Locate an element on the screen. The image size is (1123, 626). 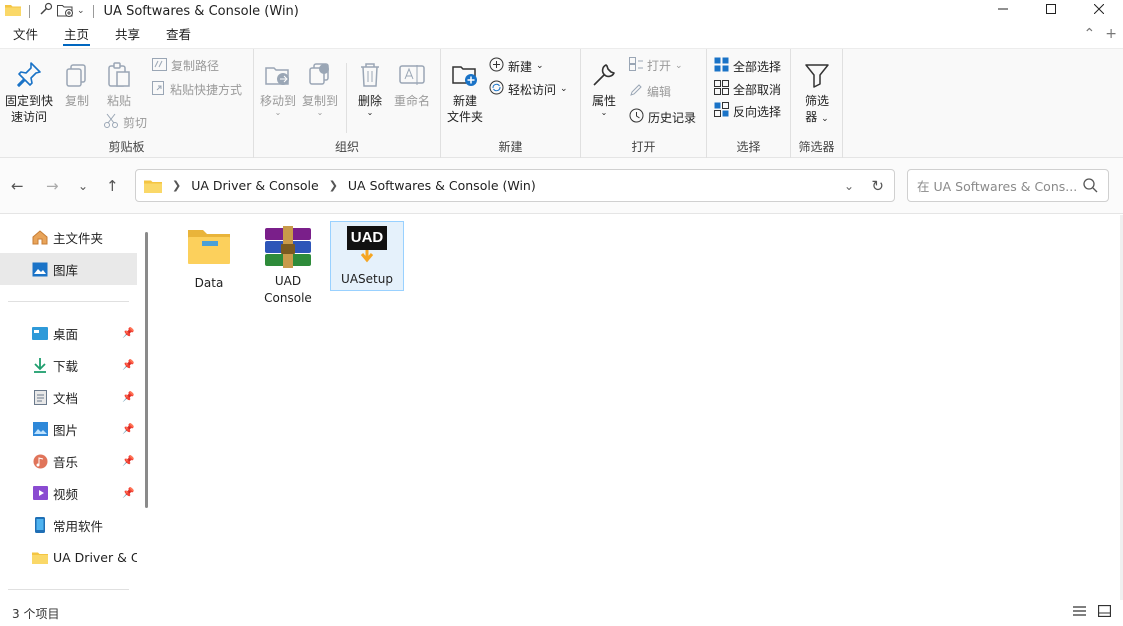
file-item-data: Data is located at coordinates (209, 262).